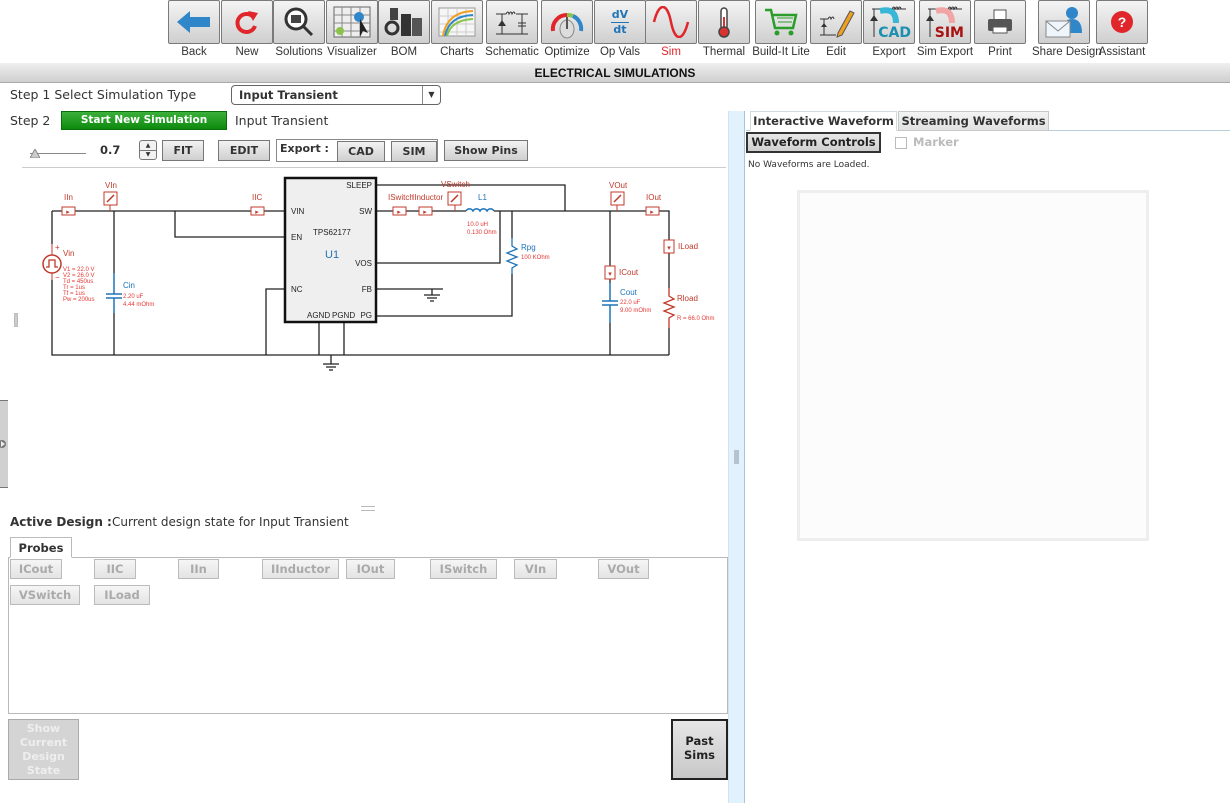 The width and height of the screenshot is (1230, 803). I want to click on toolbar-optimize-button: Optimize, so click(567, 29).